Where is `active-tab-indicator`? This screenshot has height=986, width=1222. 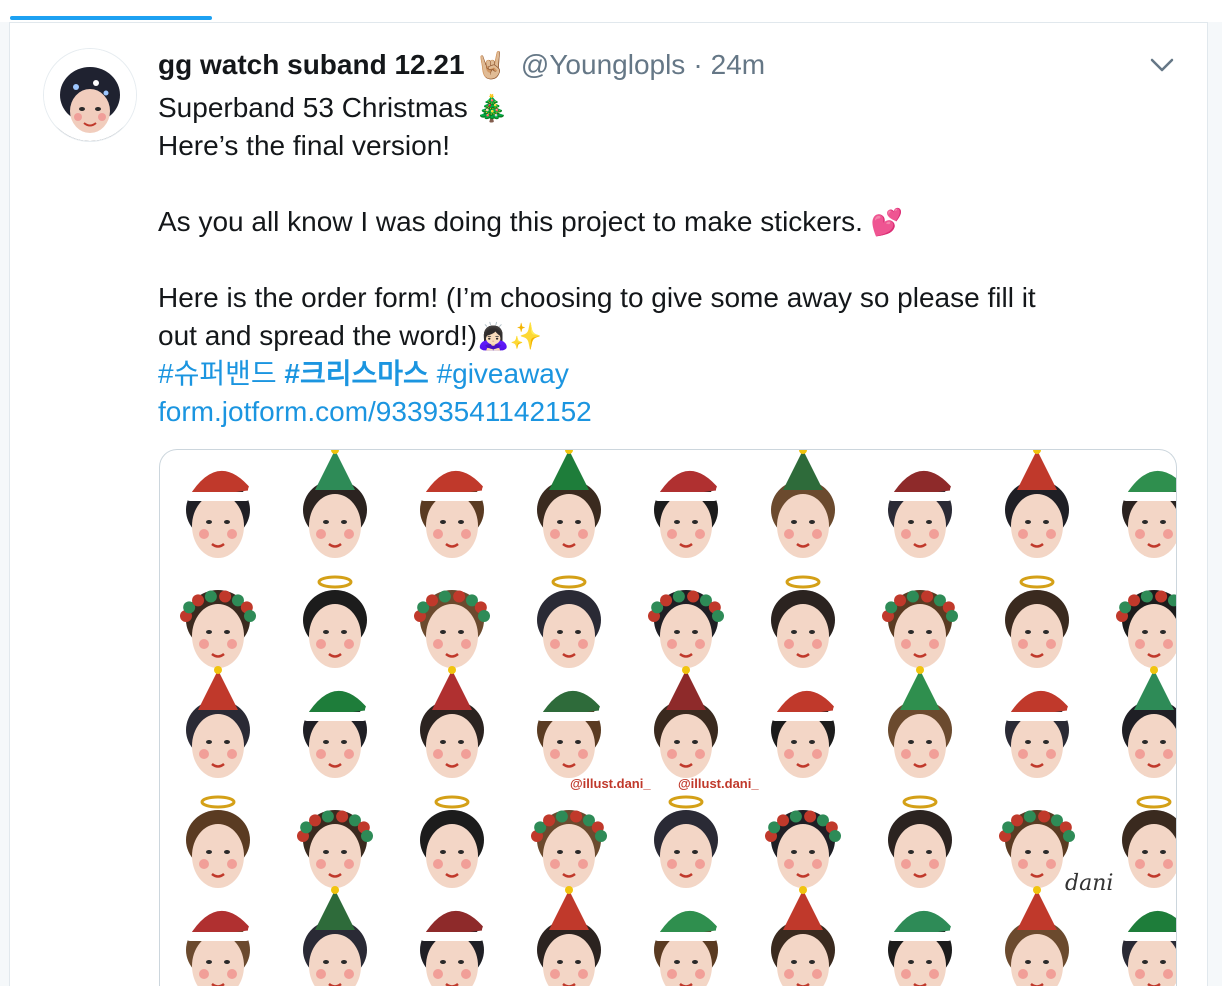 active-tab-indicator is located at coordinates (111, 18).